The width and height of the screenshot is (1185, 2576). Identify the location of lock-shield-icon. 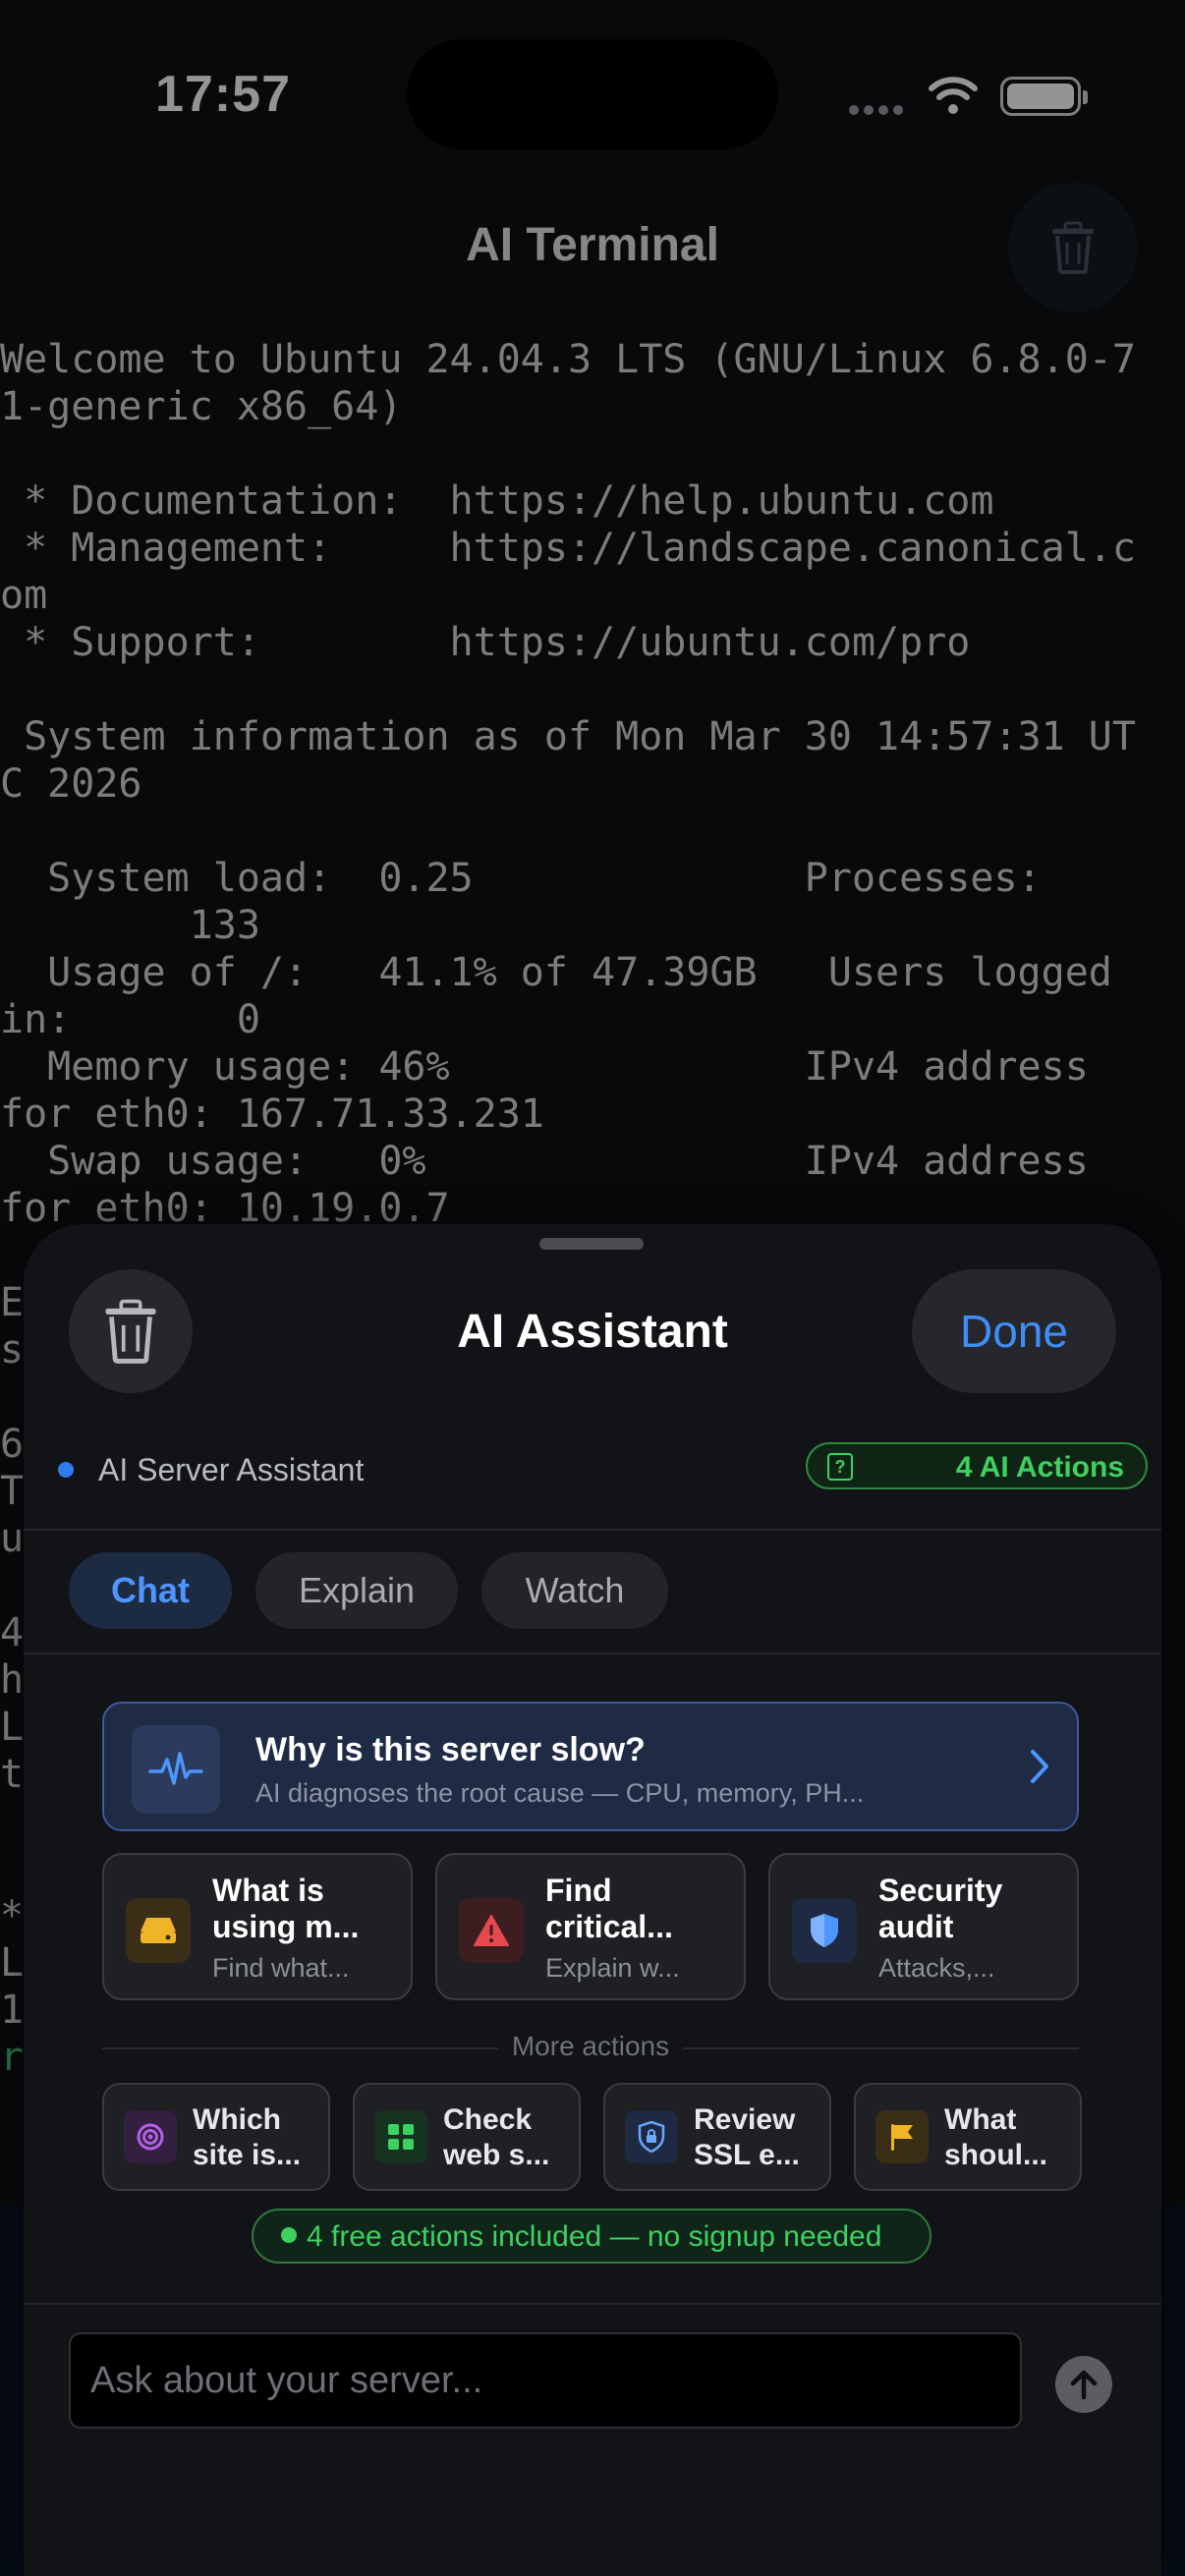
(652, 2136).